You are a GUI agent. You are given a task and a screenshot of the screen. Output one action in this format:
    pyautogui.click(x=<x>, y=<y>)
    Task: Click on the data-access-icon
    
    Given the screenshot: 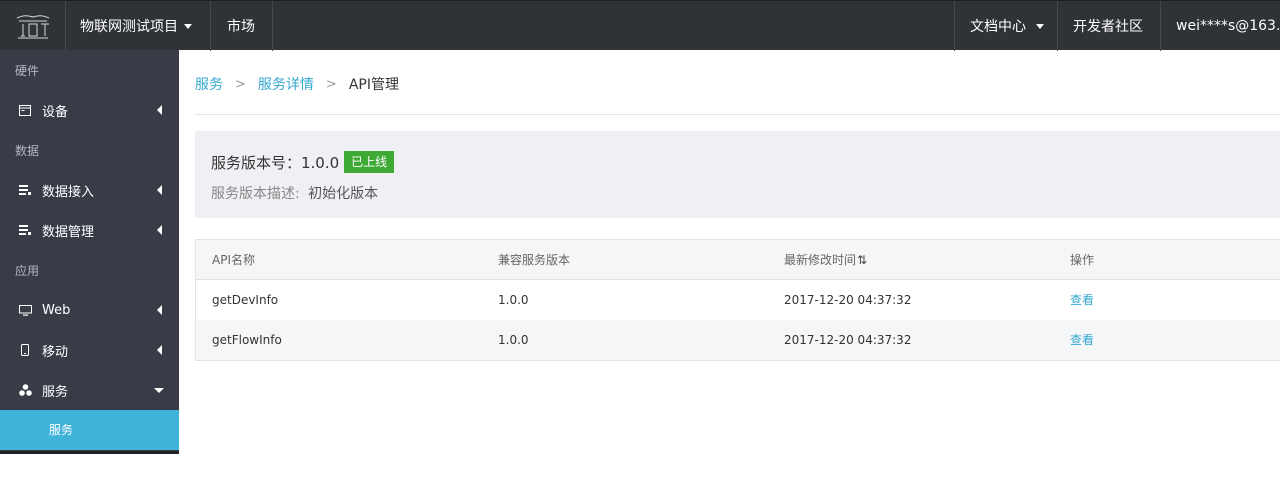 What is the action you would take?
    pyautogui.click(x=25, y=190)
    